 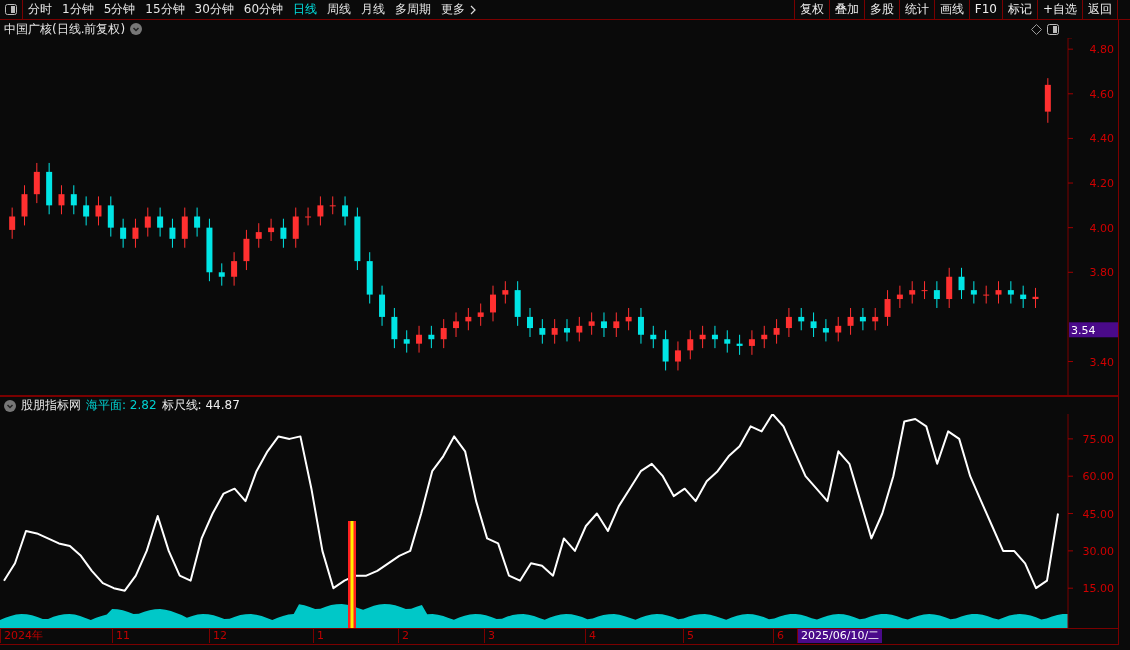 What do you see at coordinates (1059, 9) in the screenshot?
I see `toolbar-button: +自选` at bounding box center [1059, 9].